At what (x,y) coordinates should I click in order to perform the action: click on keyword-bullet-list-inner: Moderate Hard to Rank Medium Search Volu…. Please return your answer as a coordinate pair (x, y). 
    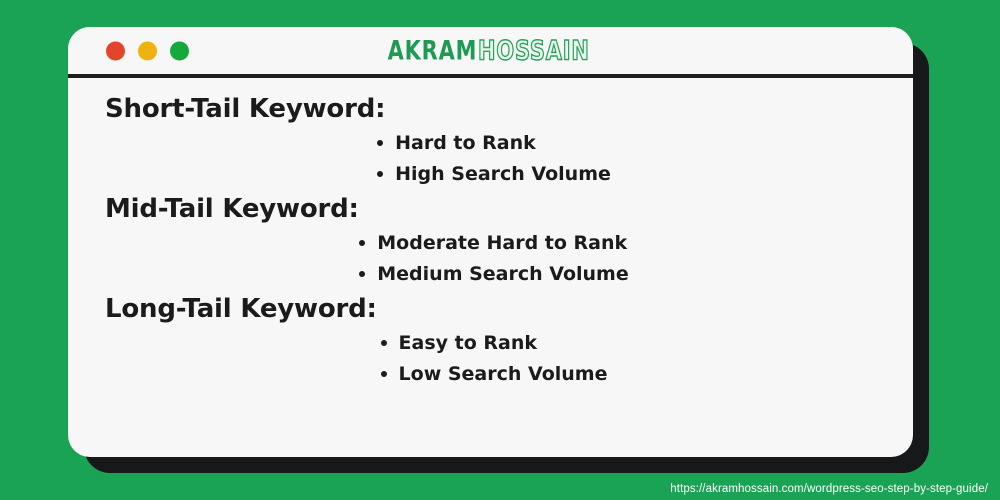
    Looking at the image, I should click on (492, 259).